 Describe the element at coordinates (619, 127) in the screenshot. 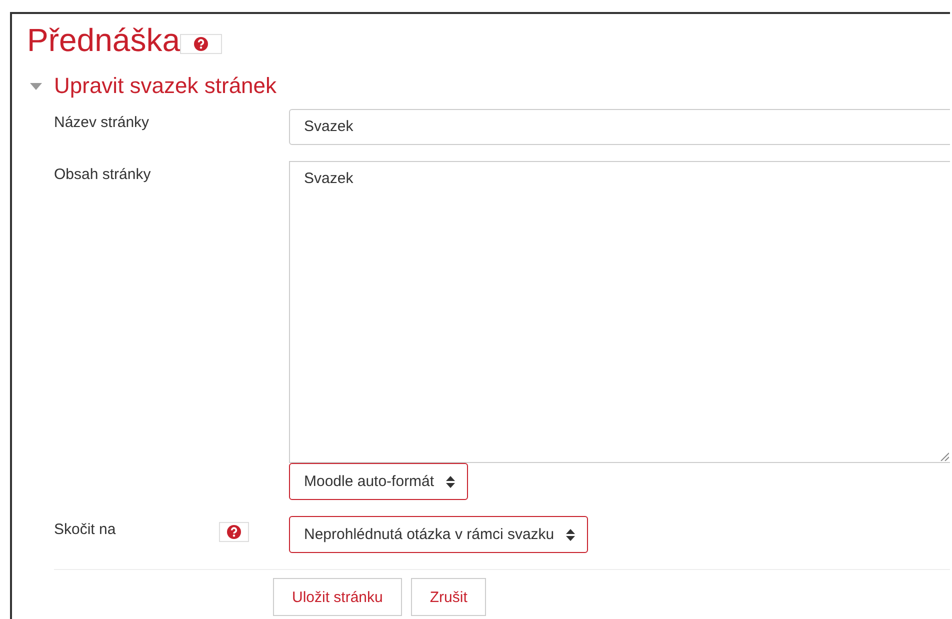

I see `input-field: Svazek` at that location.